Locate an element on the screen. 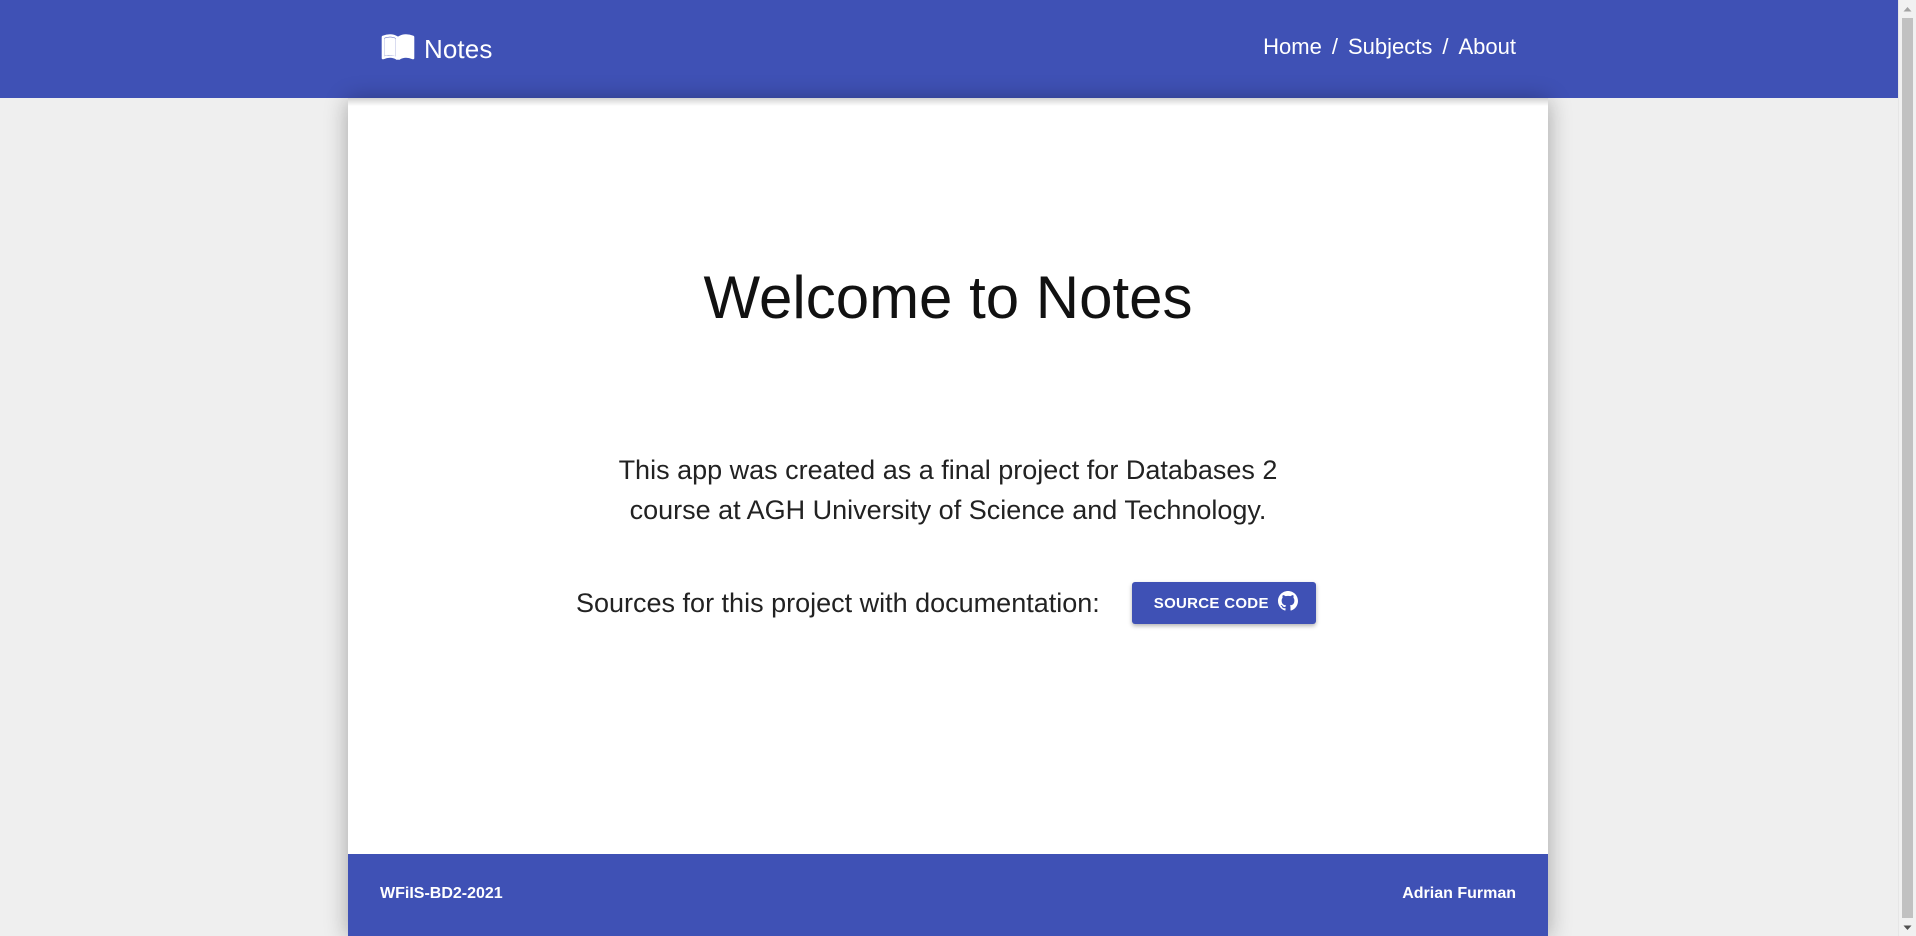 The image size is (1916, 936). page-title: Welcome to Notes is located at coordinates (948, 297).